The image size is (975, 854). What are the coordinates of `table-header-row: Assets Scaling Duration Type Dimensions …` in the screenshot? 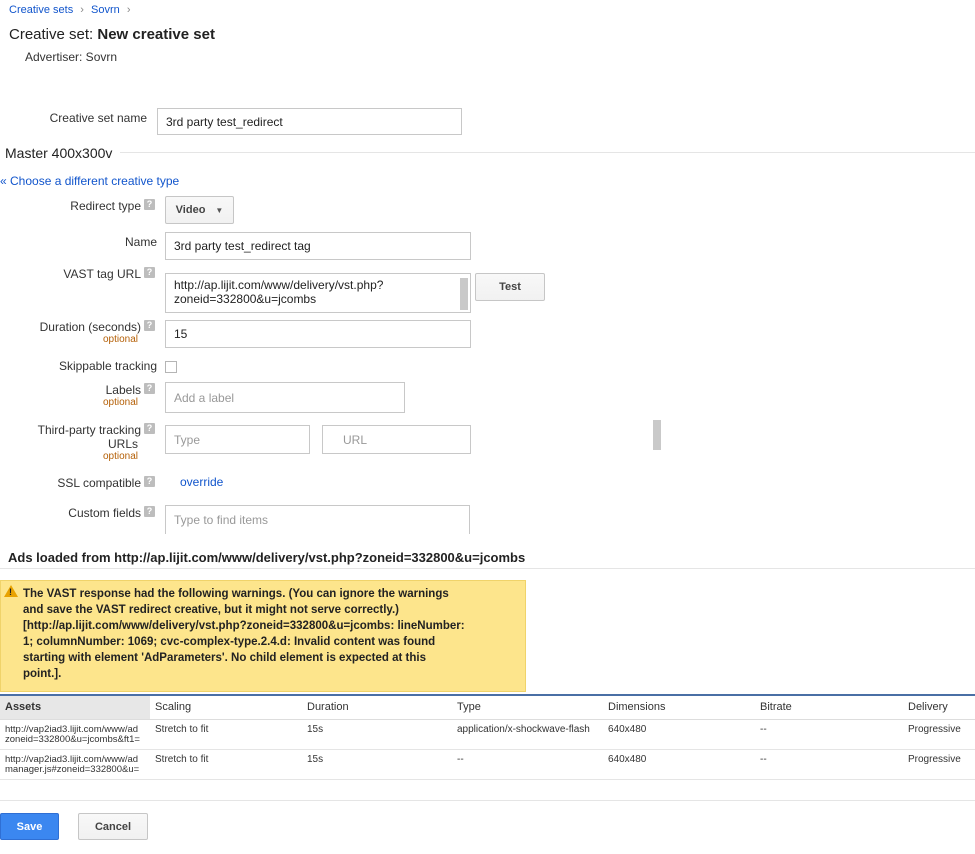 It's located at (487, 707).